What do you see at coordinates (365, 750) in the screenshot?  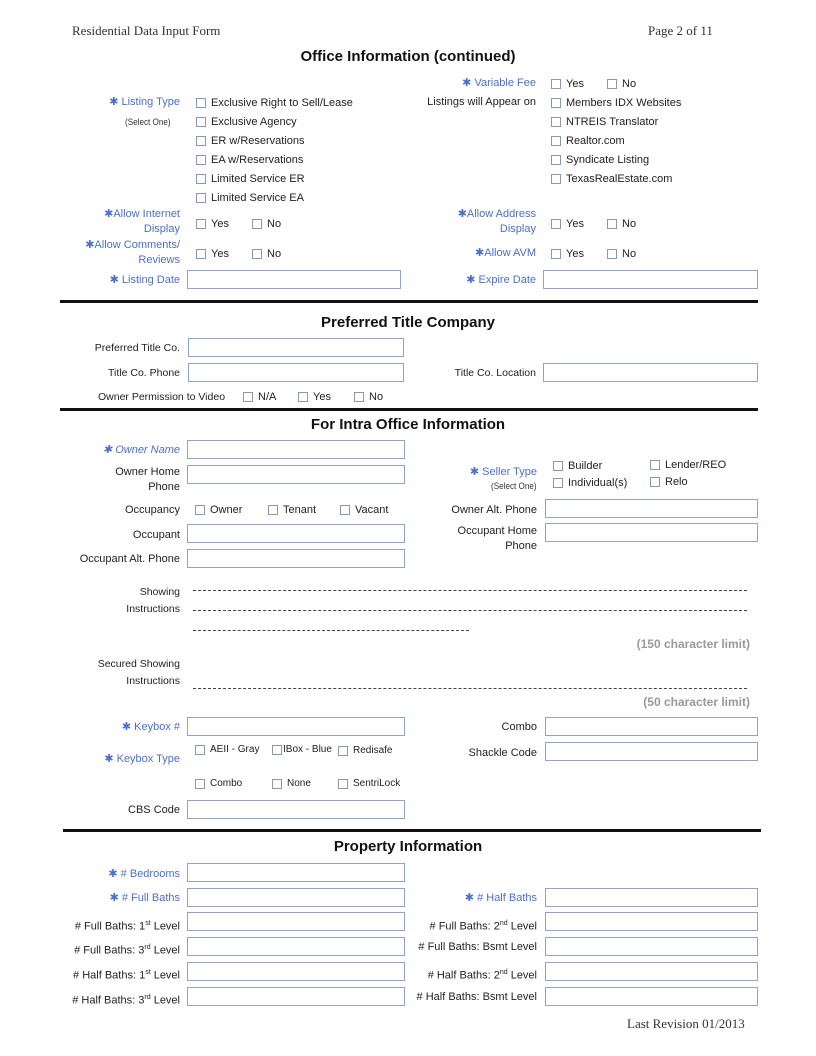 I see `keybox-type-option: Redisafe` at bounding box center [365, 750].